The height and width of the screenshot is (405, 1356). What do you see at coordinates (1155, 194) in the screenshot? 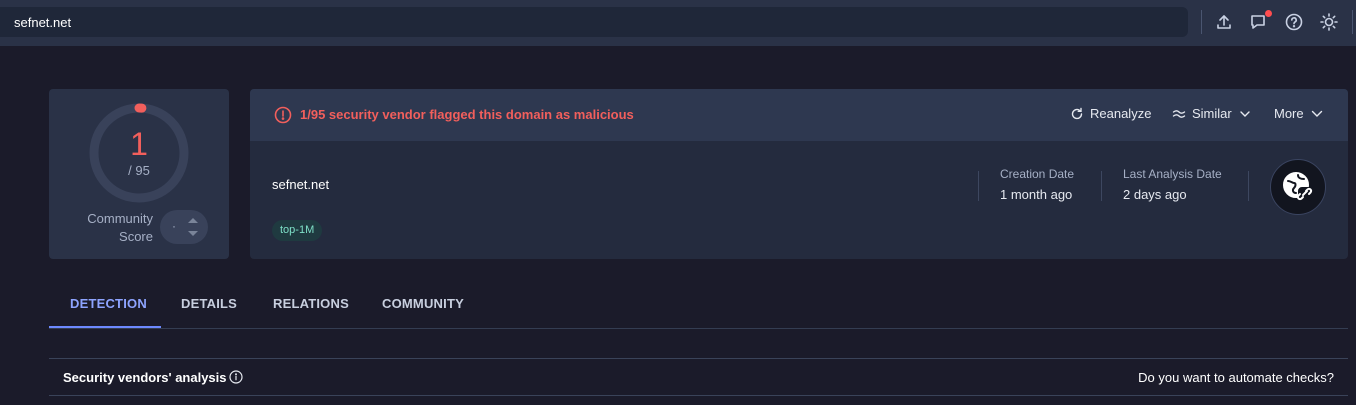
I see `last-analysis-value: 2 days ago` at bounding box center [1155, 194].